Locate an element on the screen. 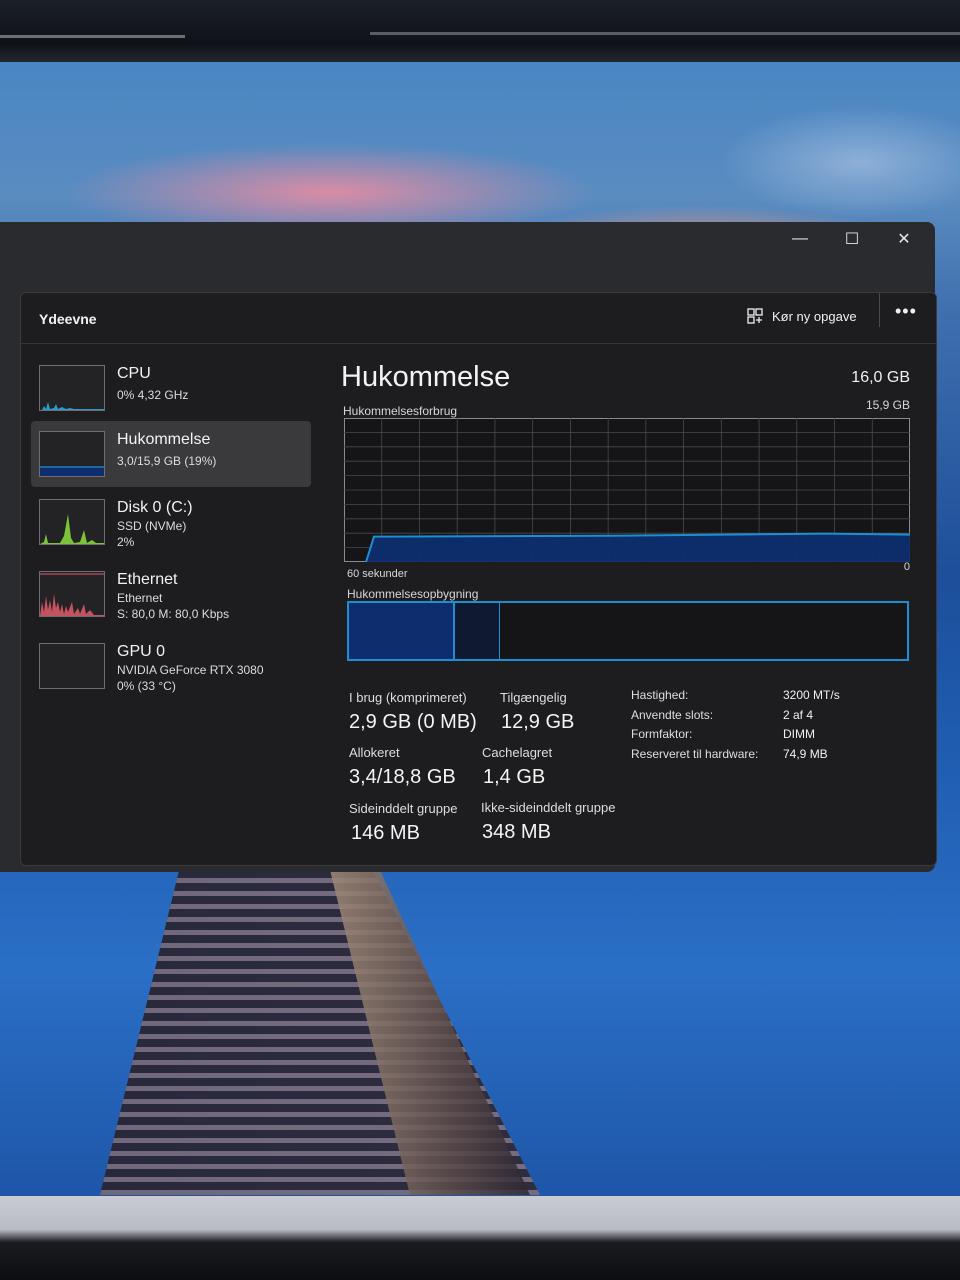 The height and width of the screenshot is (1280, 960). sidebar-item-label: GPU 0 is located at coordinates (141, 651).